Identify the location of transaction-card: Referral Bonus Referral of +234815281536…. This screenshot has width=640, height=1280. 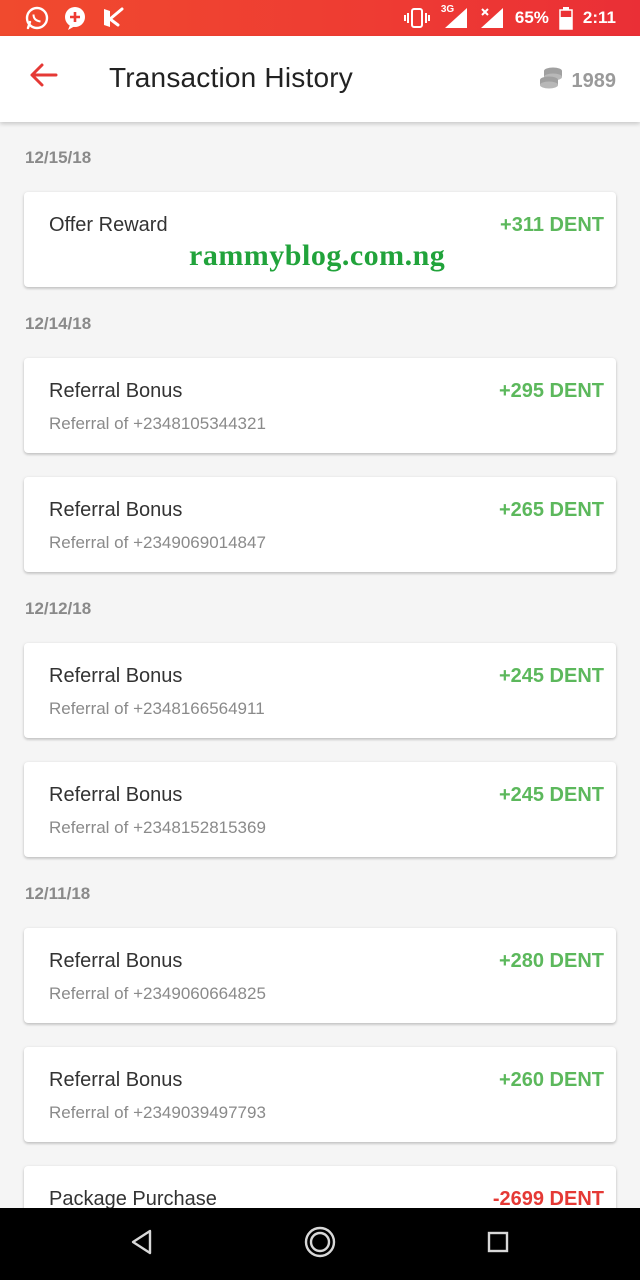
(320, 809).